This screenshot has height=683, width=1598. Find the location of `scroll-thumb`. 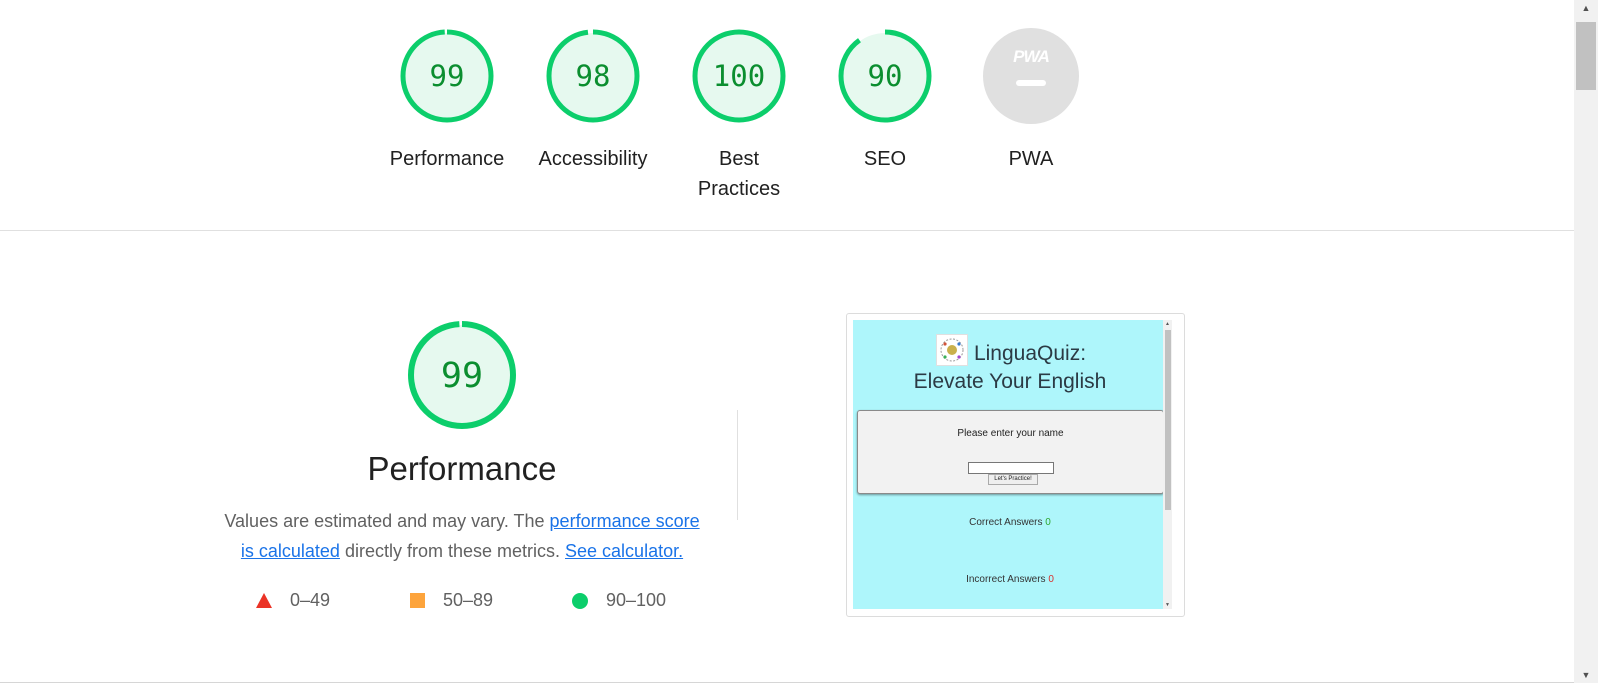

scroll-thumb is located at coordinates (1168, 420).